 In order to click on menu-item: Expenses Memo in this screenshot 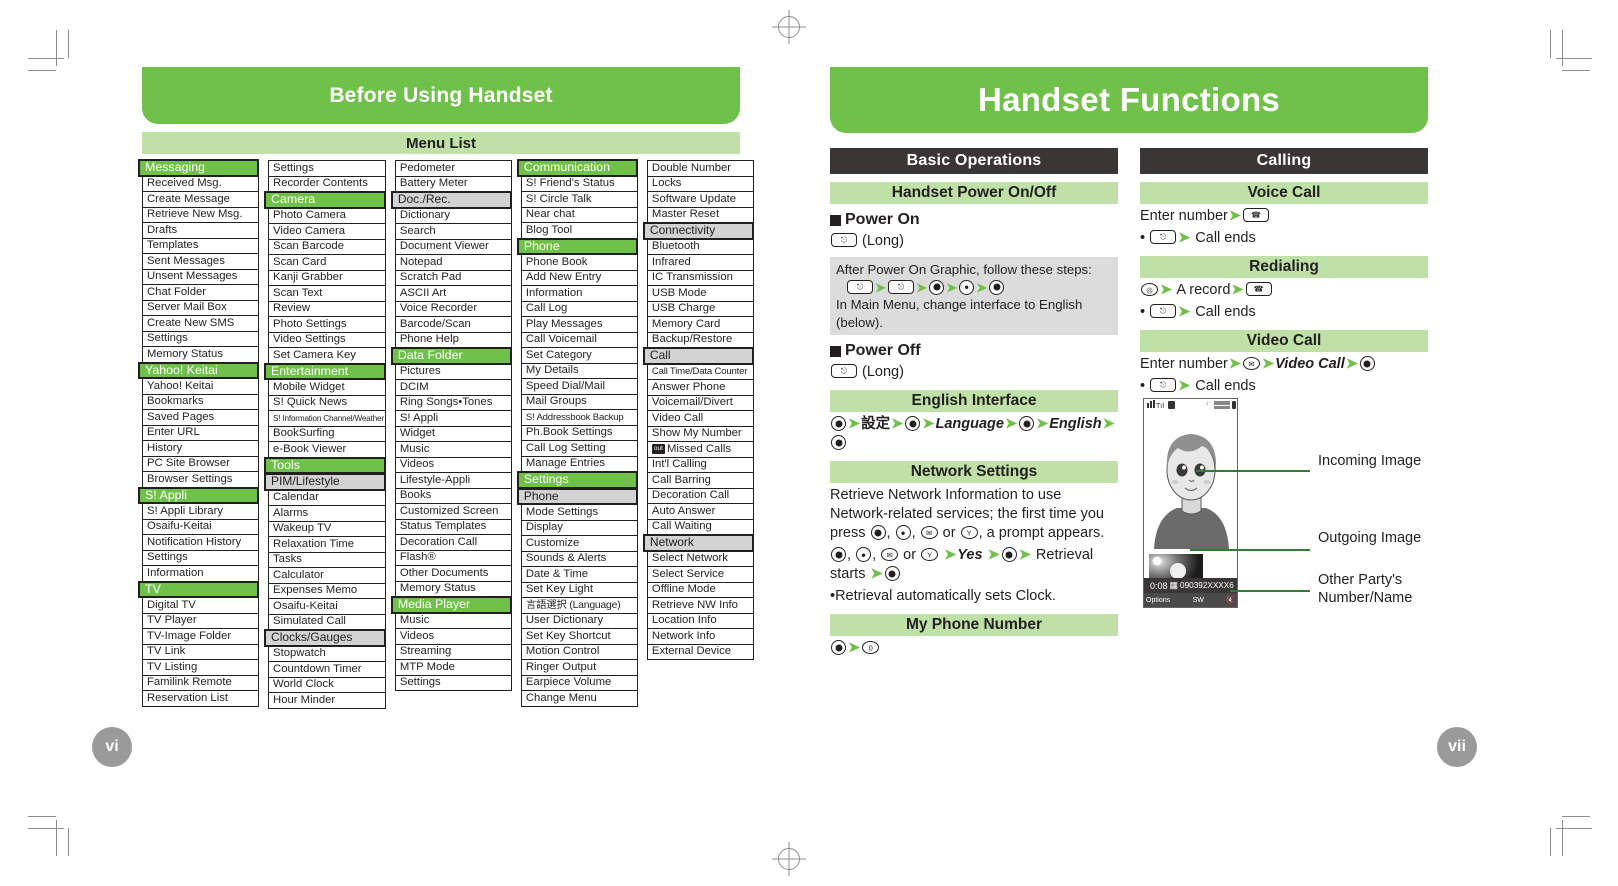, I will do `click(327, 590)`.